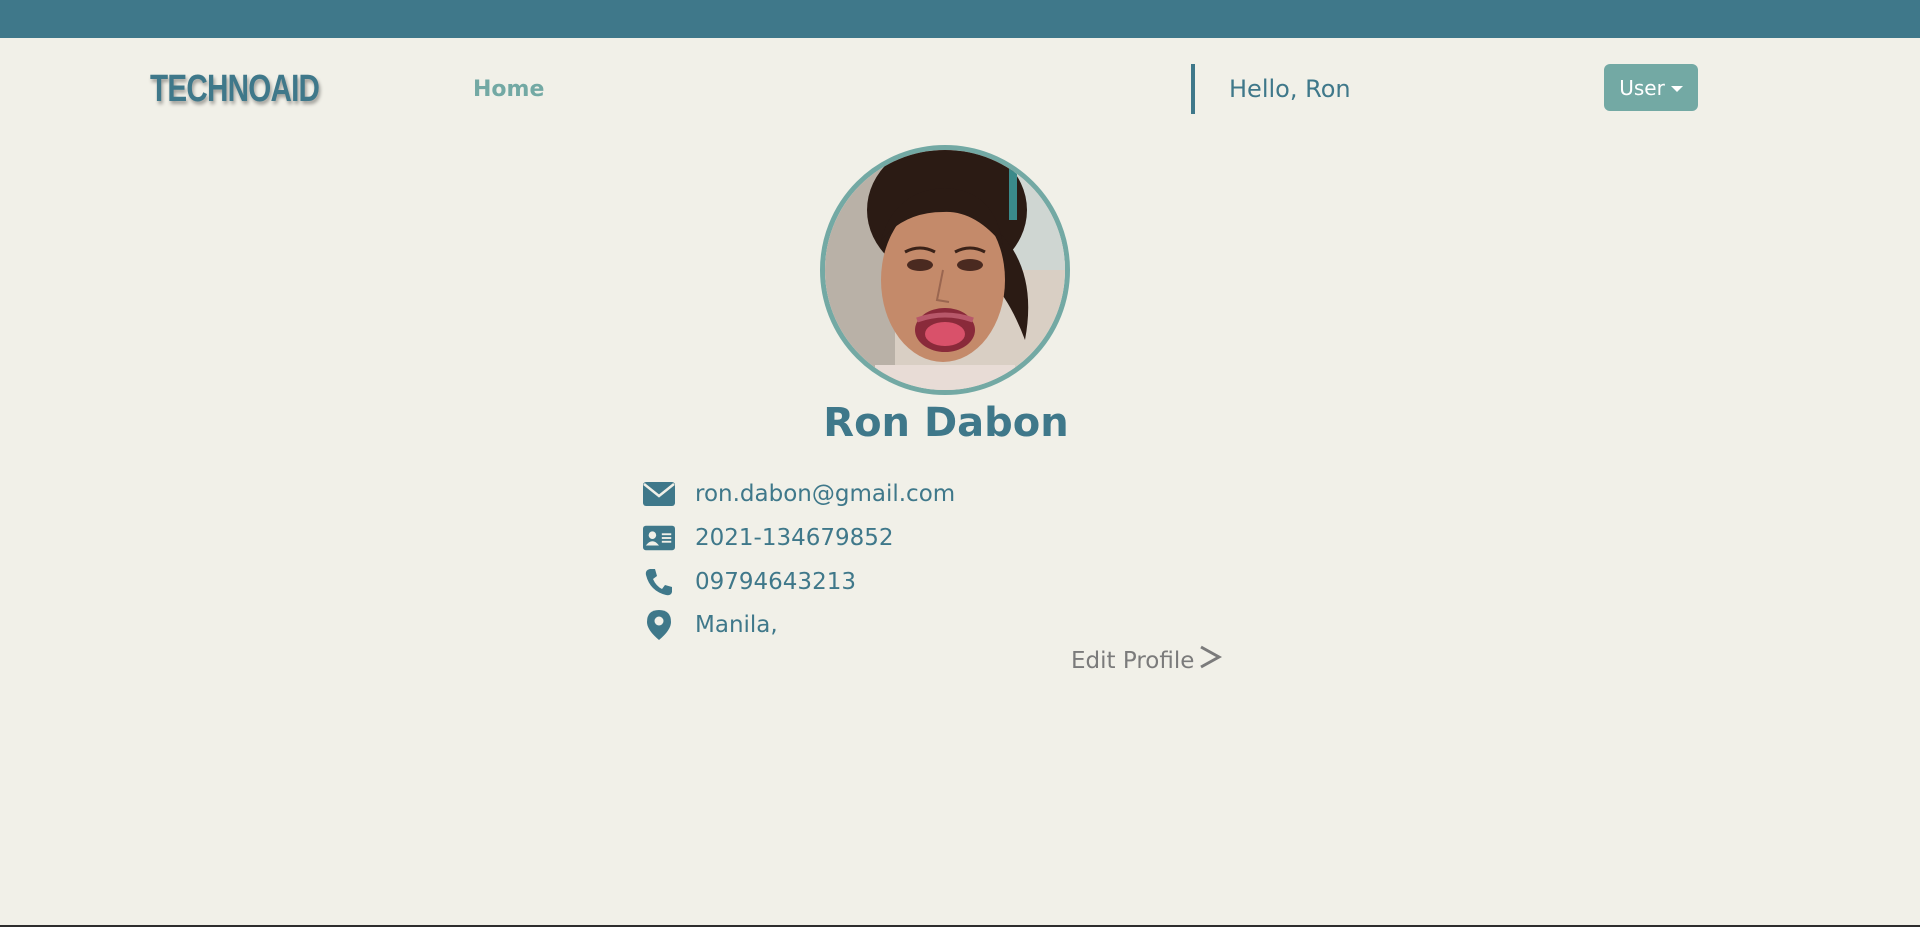  I want to click on id-number-text: 2021-134679852, so click(794, 538).